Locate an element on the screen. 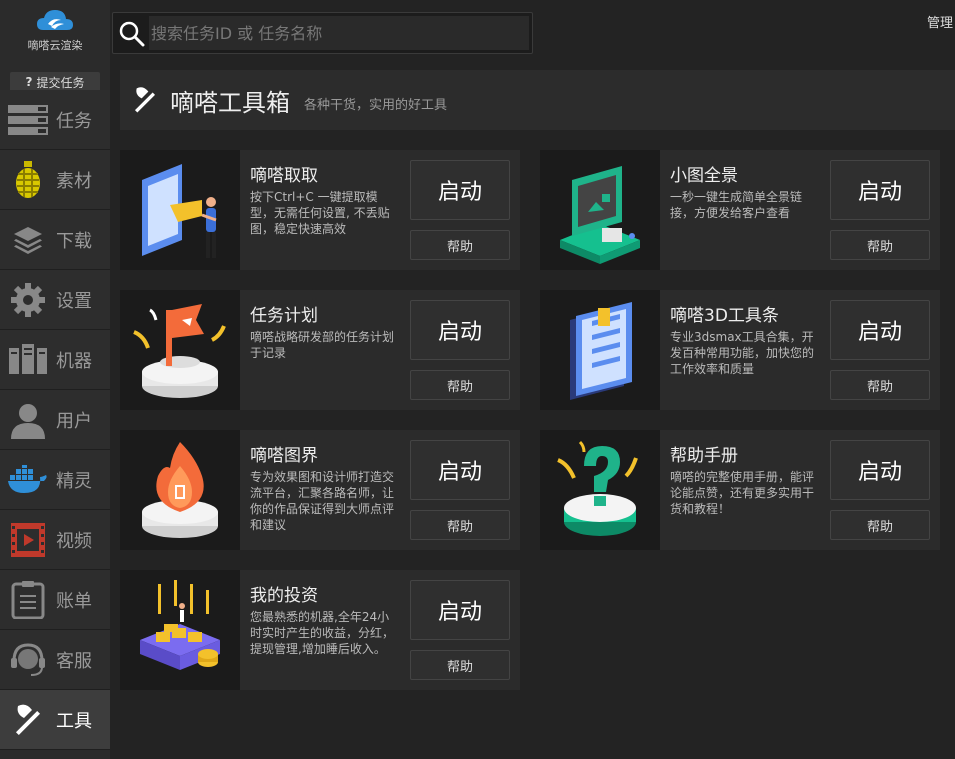 This screenshot has height=759, width=955. machines-icon is located at coordinates (28, 360).